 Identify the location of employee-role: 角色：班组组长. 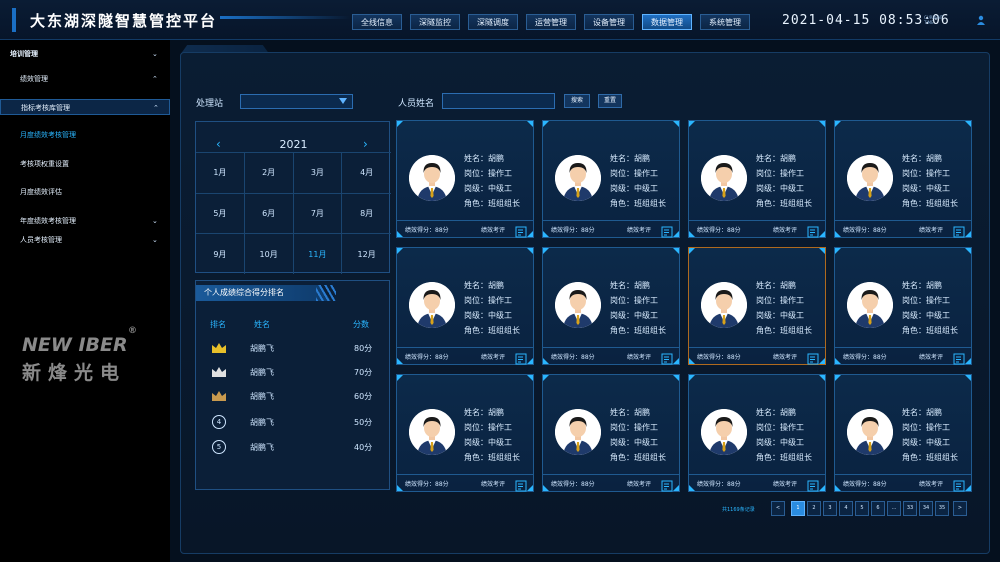
(492, 330).